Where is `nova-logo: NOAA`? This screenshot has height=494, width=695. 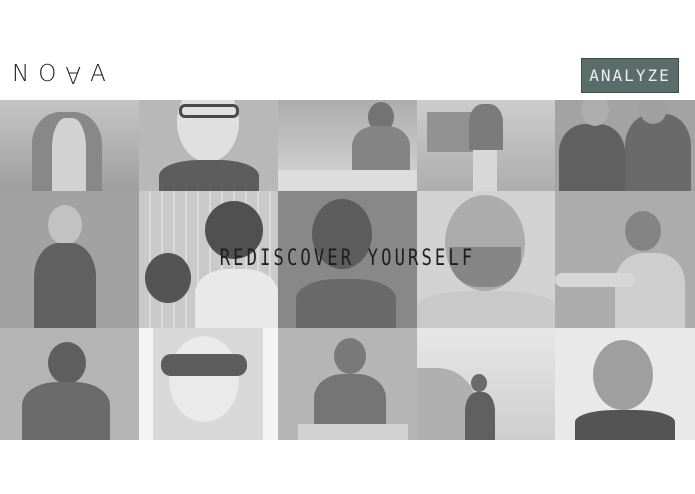 nova-logo: NOAA is located at coordinates (63, 74).